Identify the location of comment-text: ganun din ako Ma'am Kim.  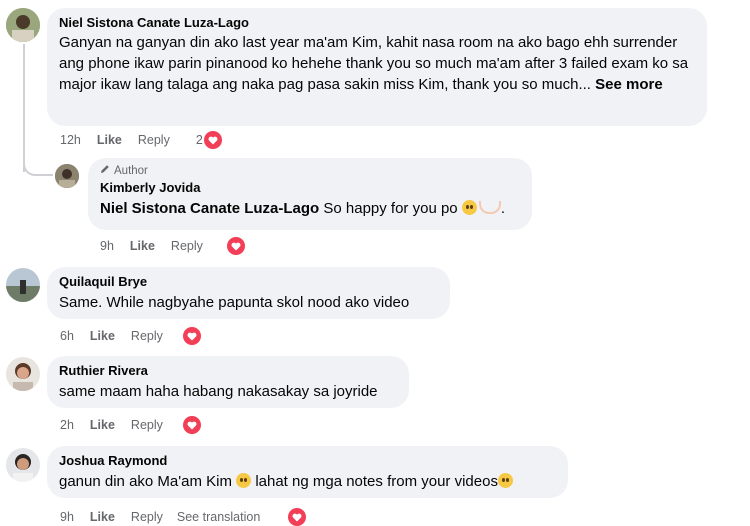
(145, 481).